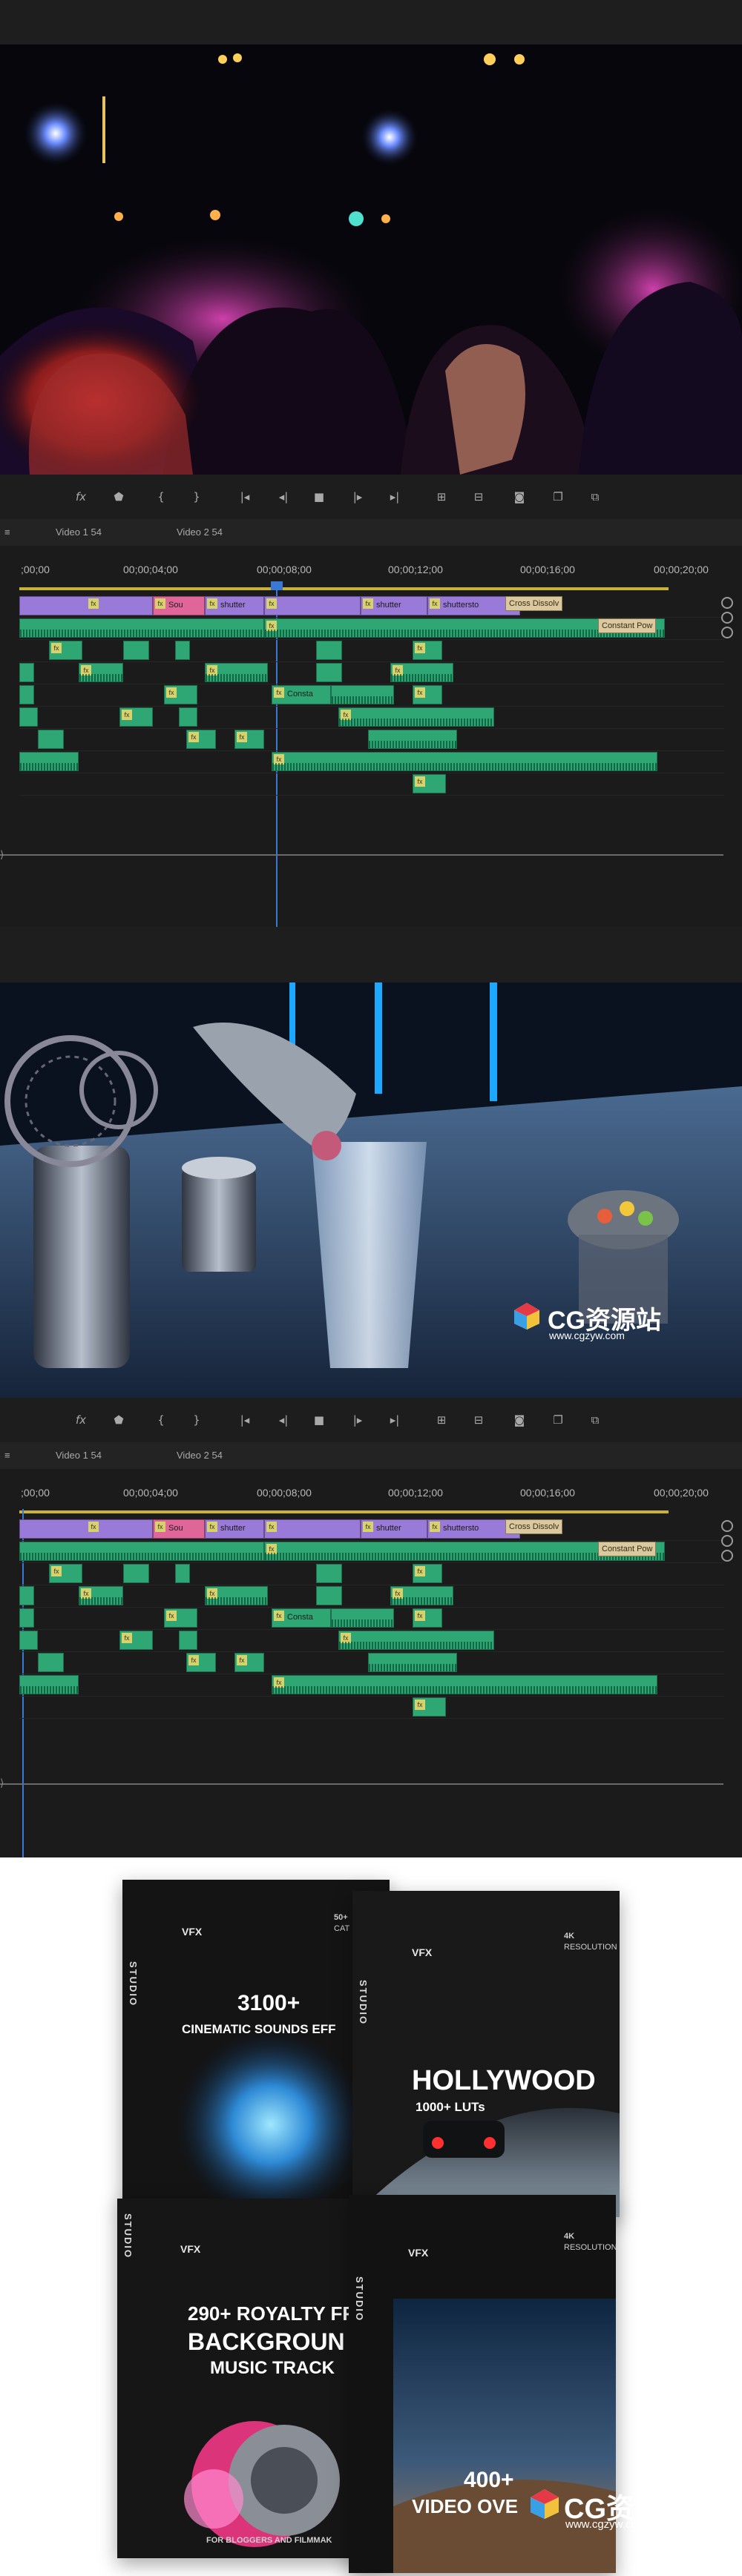 Image resolution: width=742 pixels, height=2576 pixels. Describe the element at coordinates (395, 497) in the screenshot. I see `go-to-out-icon: ▸|` at that location.